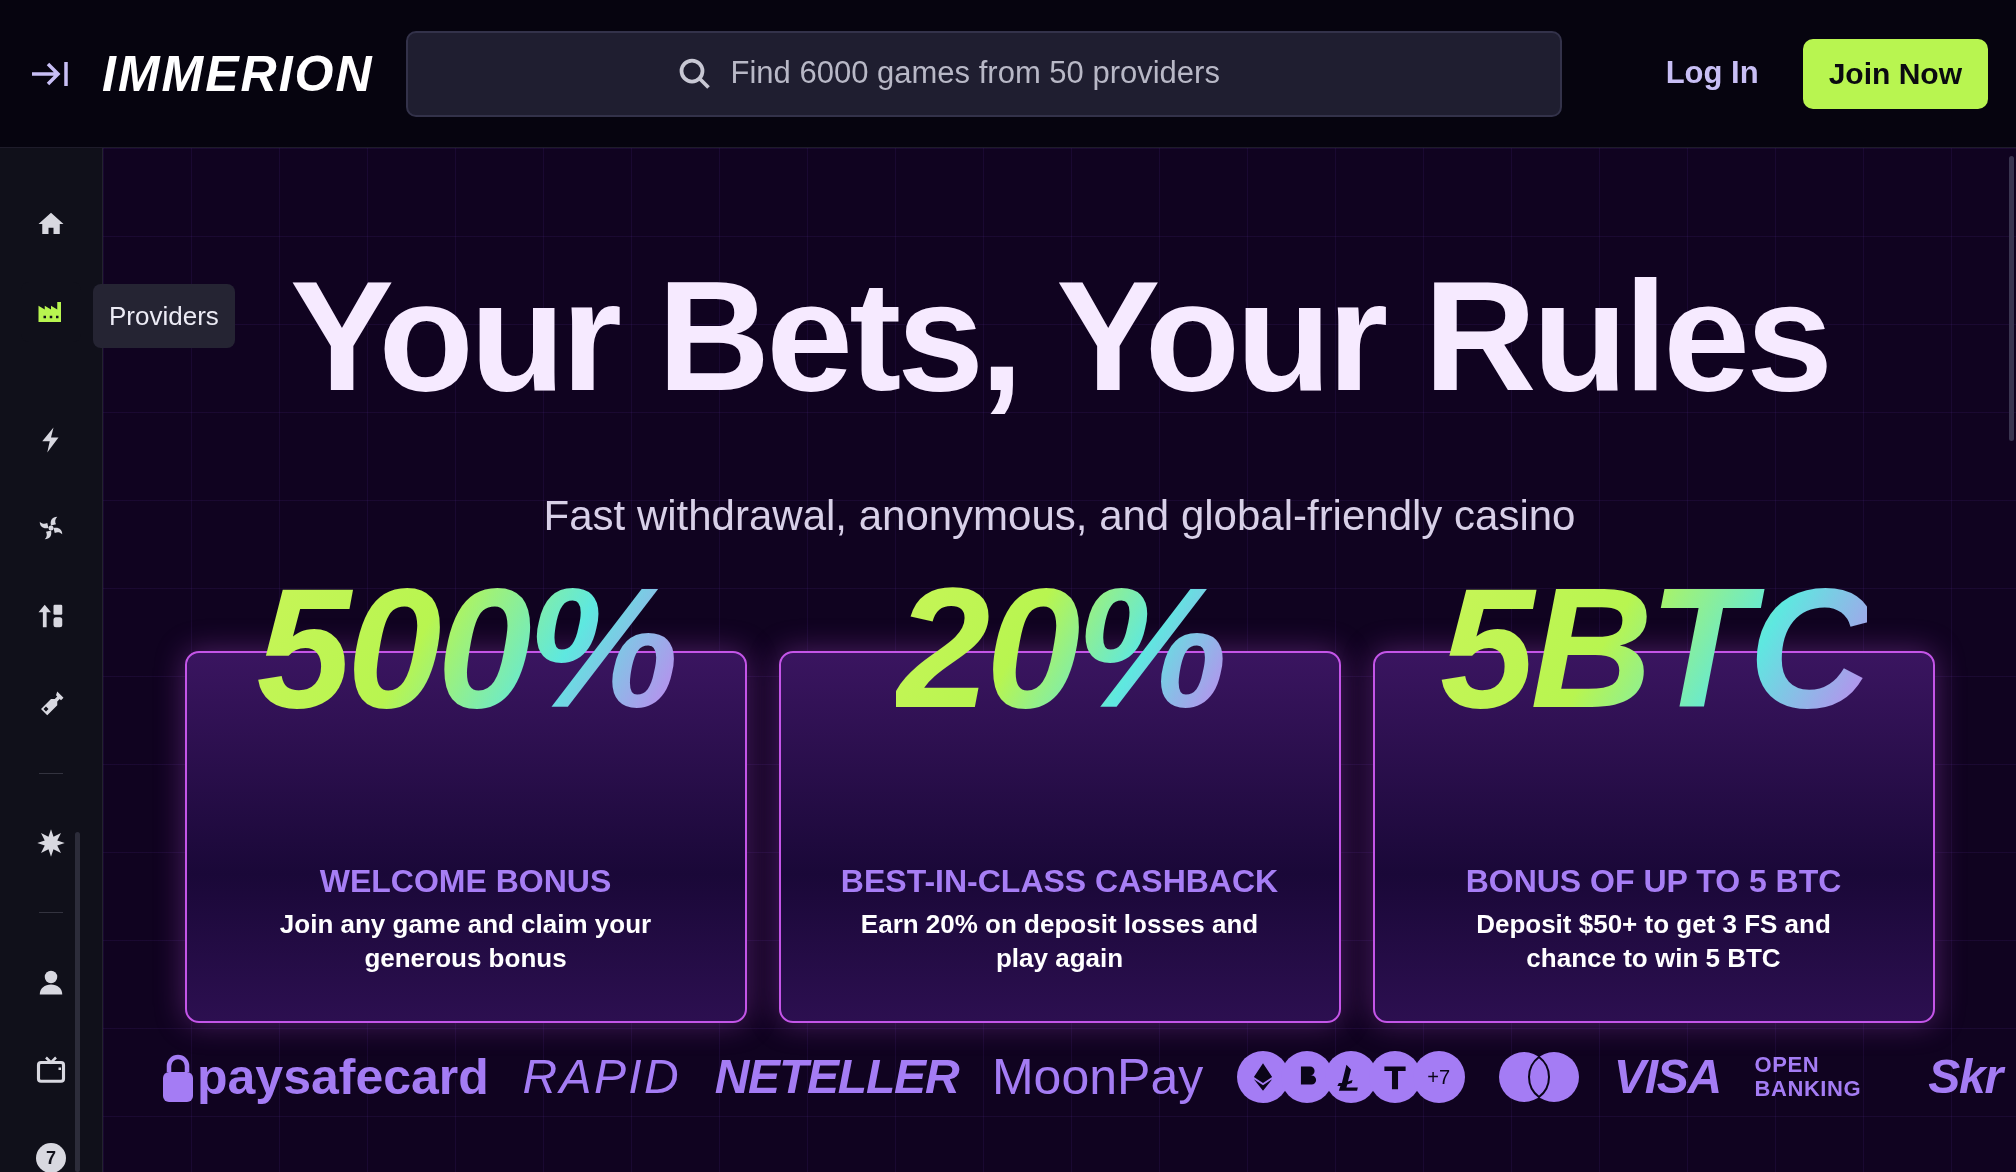  What do you see at coordinates (602, 1077) in the screenshot?
I see `payment-logo: RAPID` at bounding box center [602, 1077].